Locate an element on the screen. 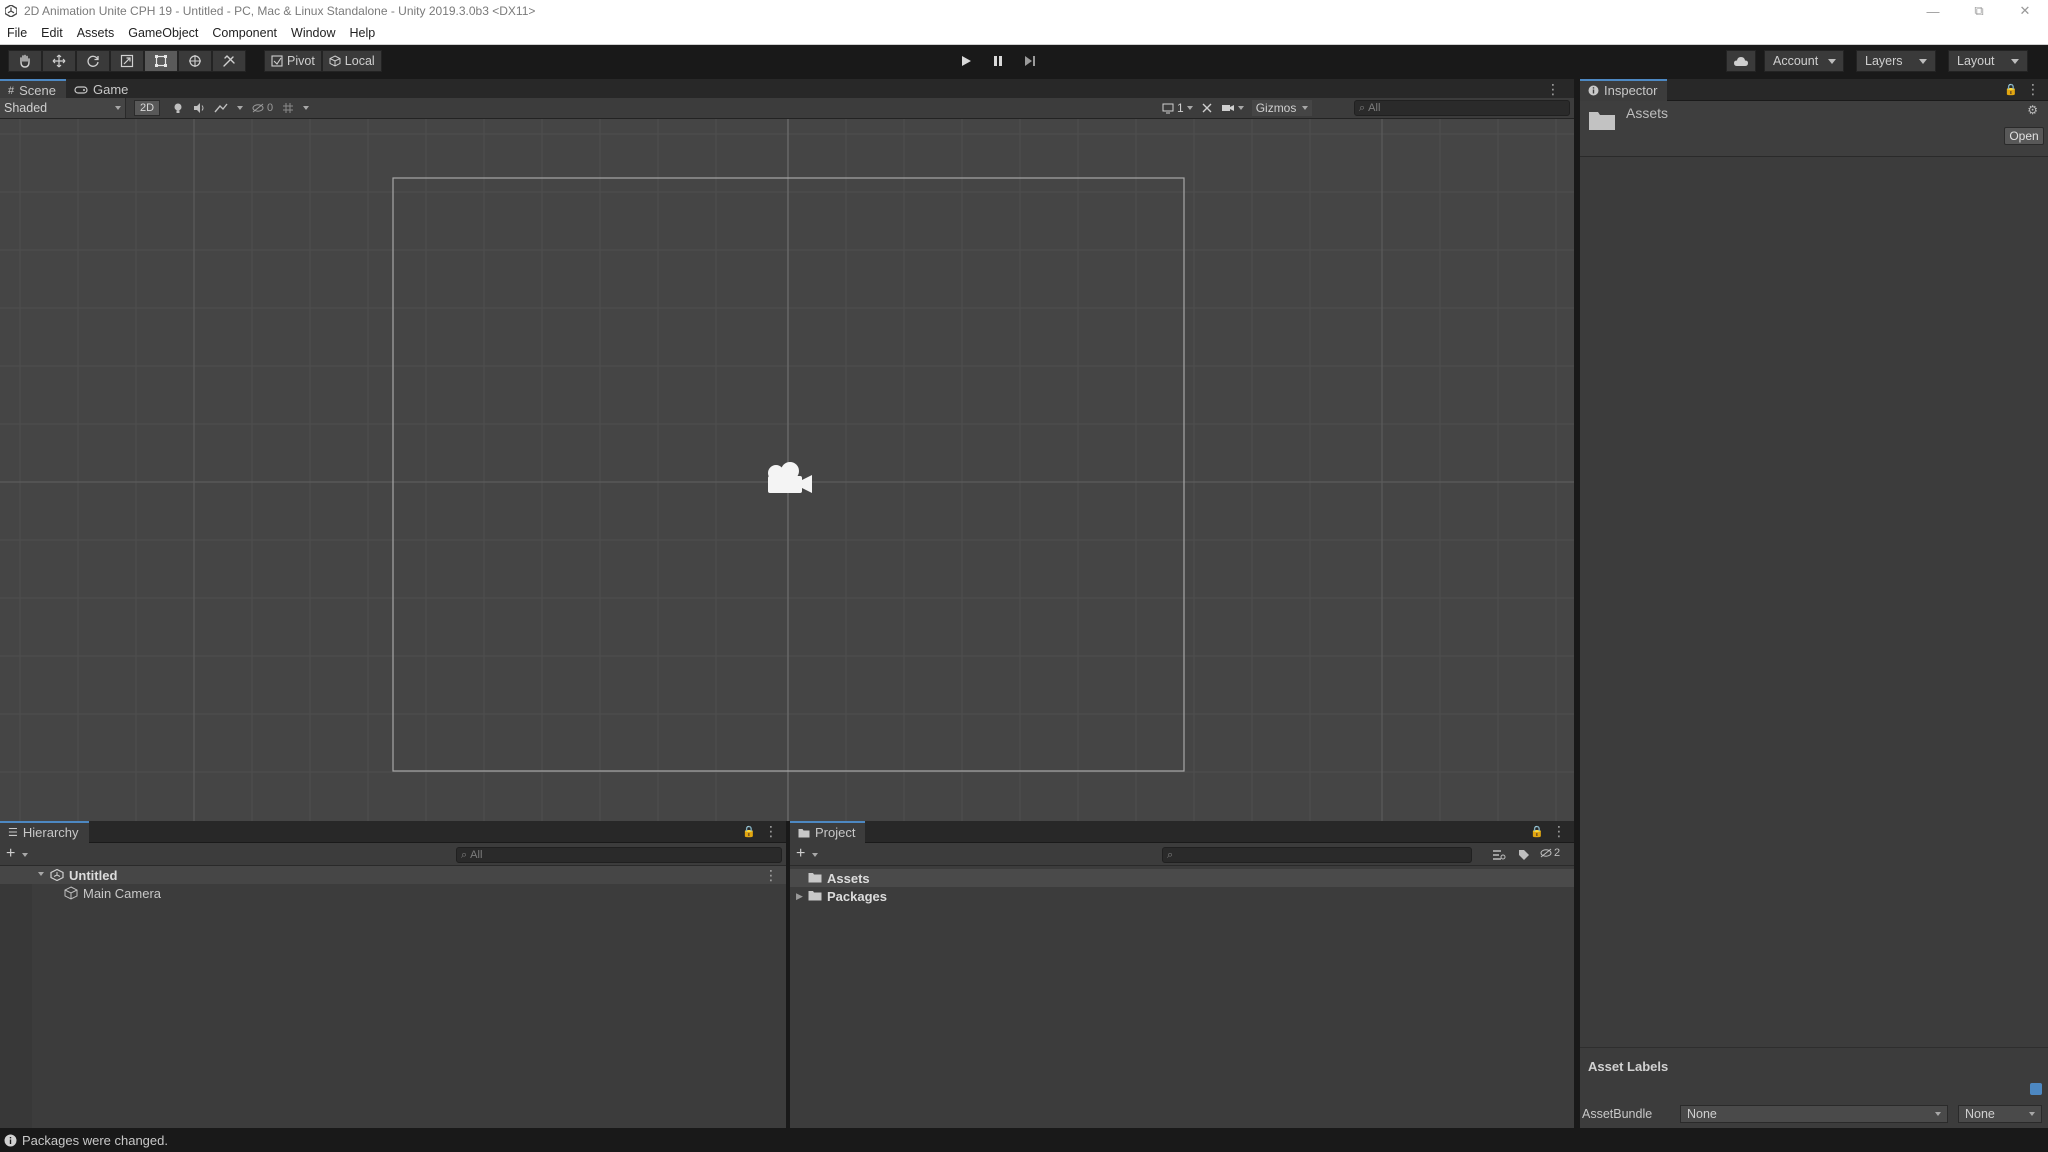  lighting-bulb-icon is located at coordinates (178, 108).